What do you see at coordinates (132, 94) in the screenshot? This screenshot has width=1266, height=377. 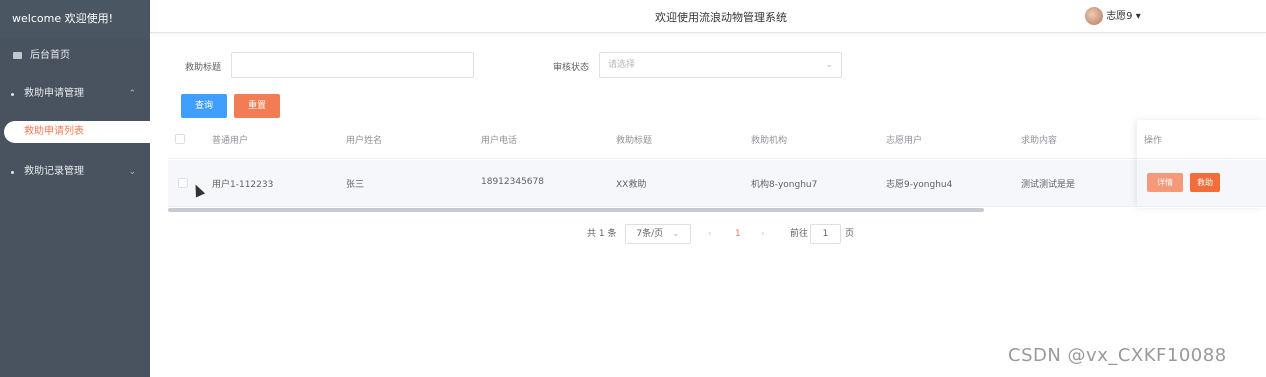 I see `chevron-up-icon: ⌃` at bounding box center [132, 94].